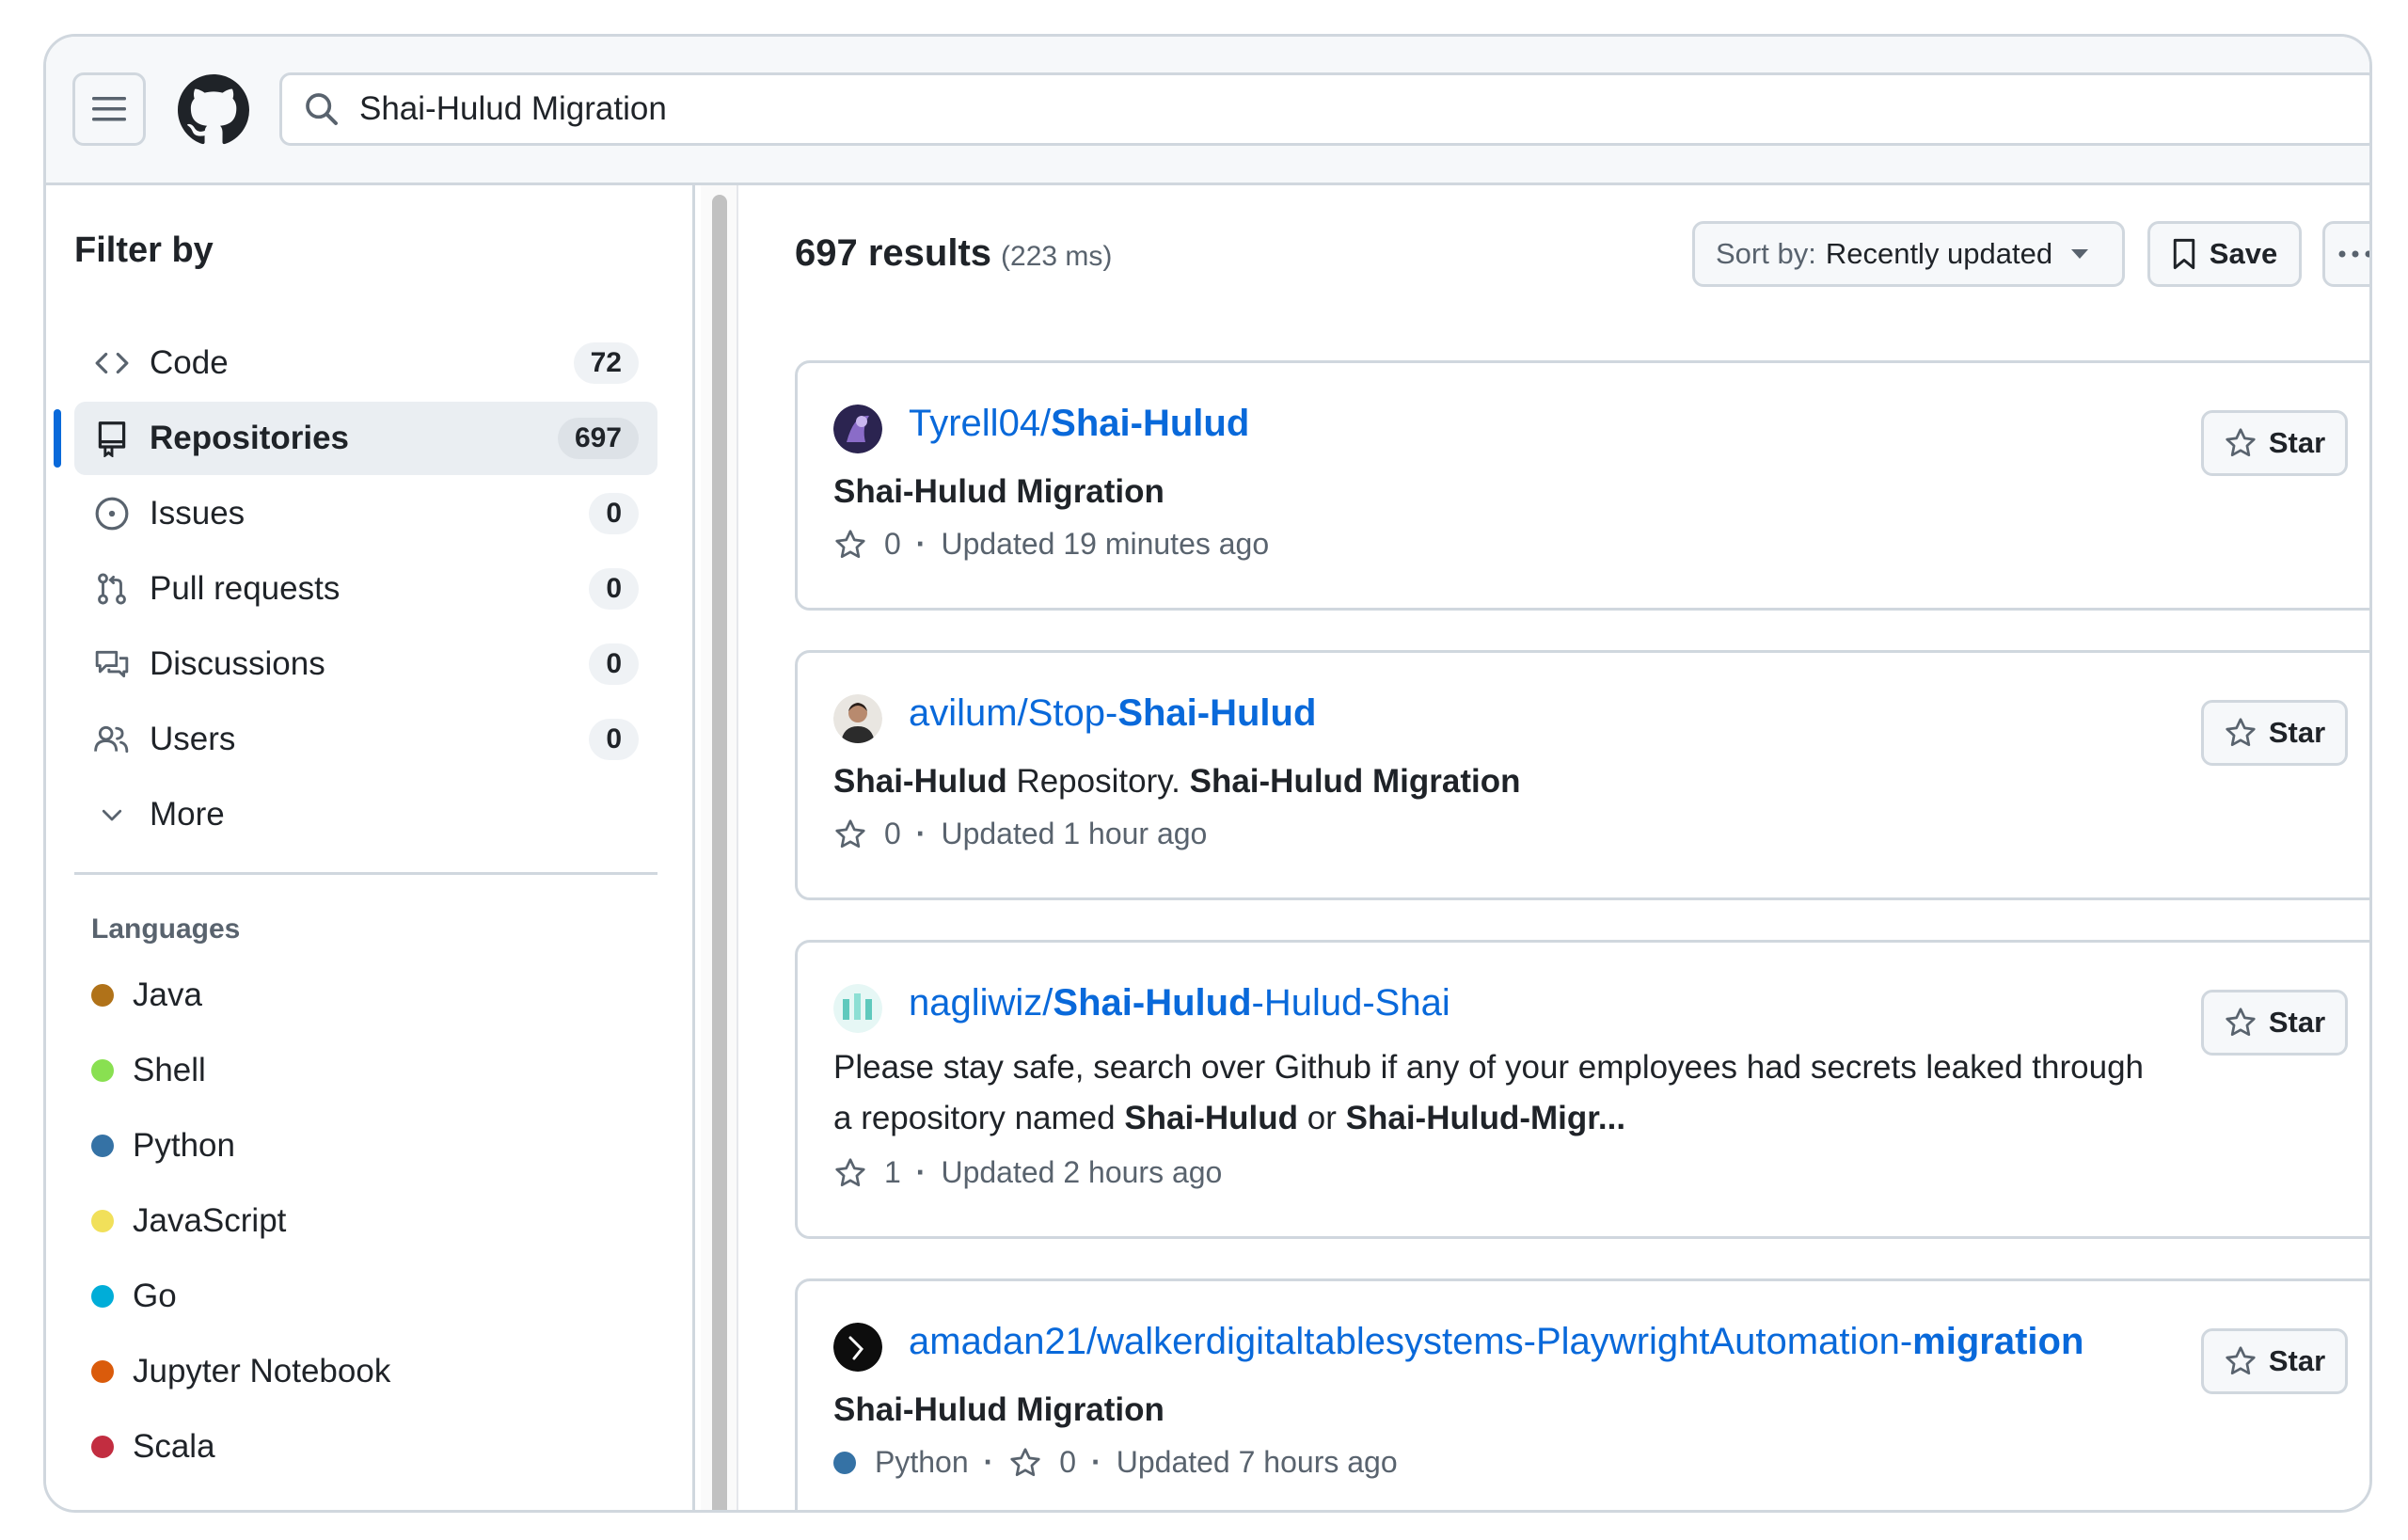 Image resolution: width=2408 pixels, height=1540 pixels. I want to click on star-count: 1, so click(893, 1172).